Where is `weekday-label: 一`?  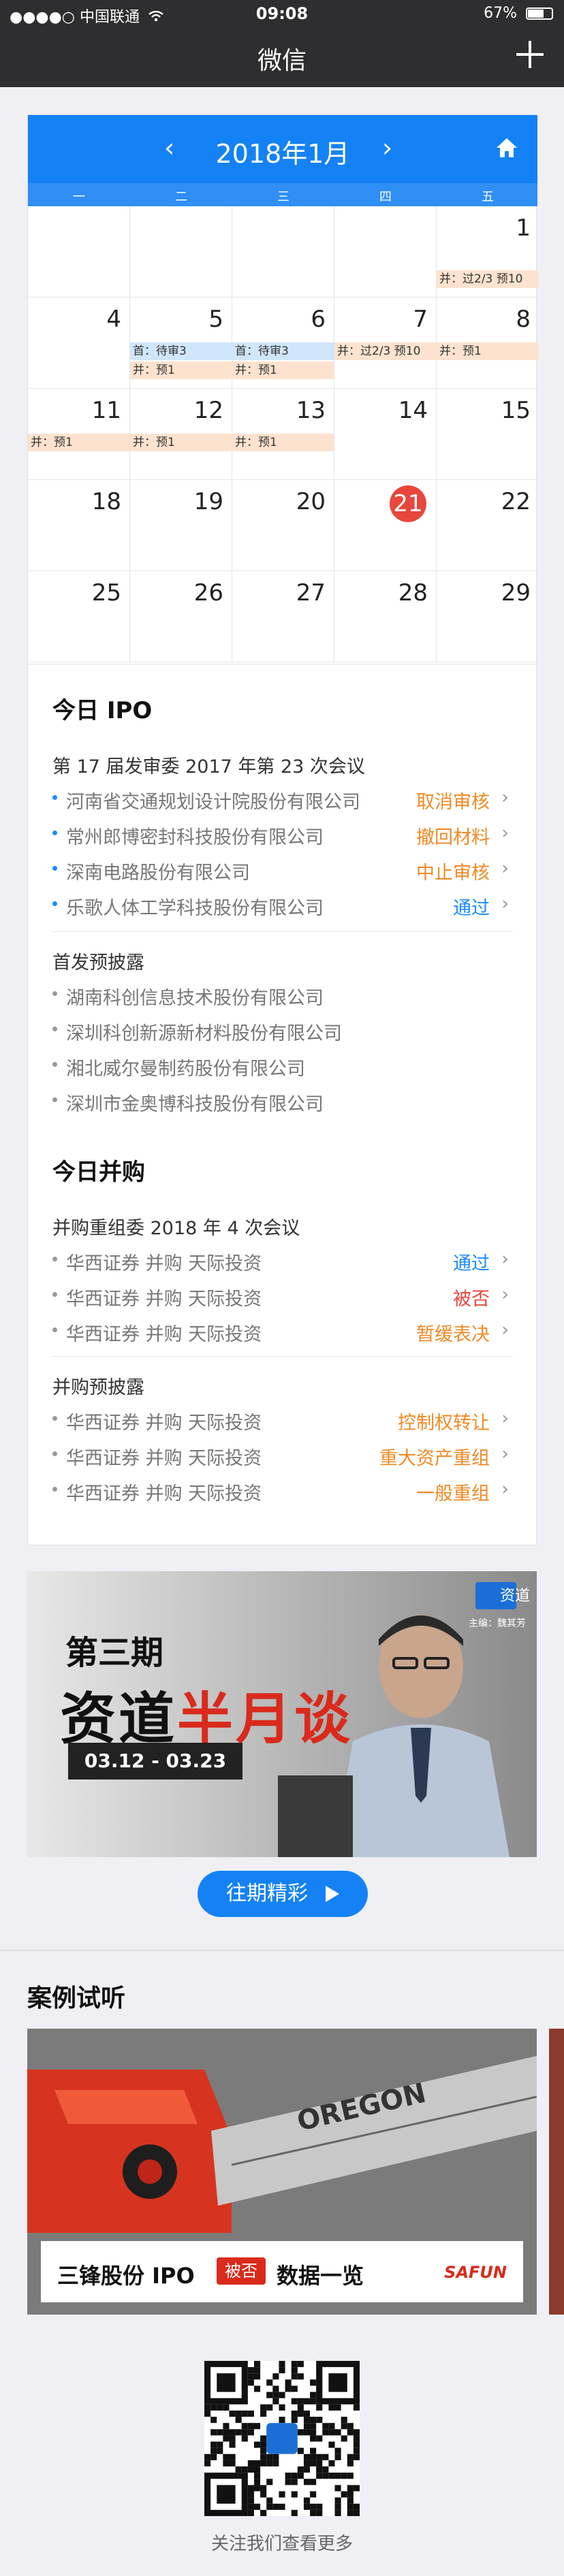 weekday-label: 一 is located at coordinates (79, 197).